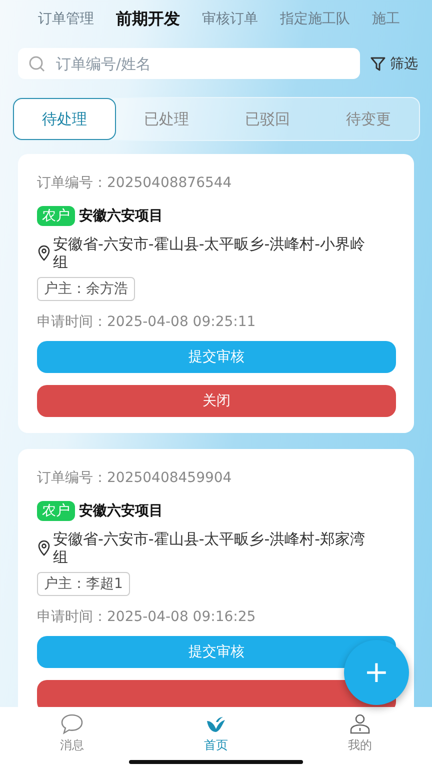 The height and width of the screenshot is (768, 432). I want to click on category-tab: 审核订单, so click(230, 22).